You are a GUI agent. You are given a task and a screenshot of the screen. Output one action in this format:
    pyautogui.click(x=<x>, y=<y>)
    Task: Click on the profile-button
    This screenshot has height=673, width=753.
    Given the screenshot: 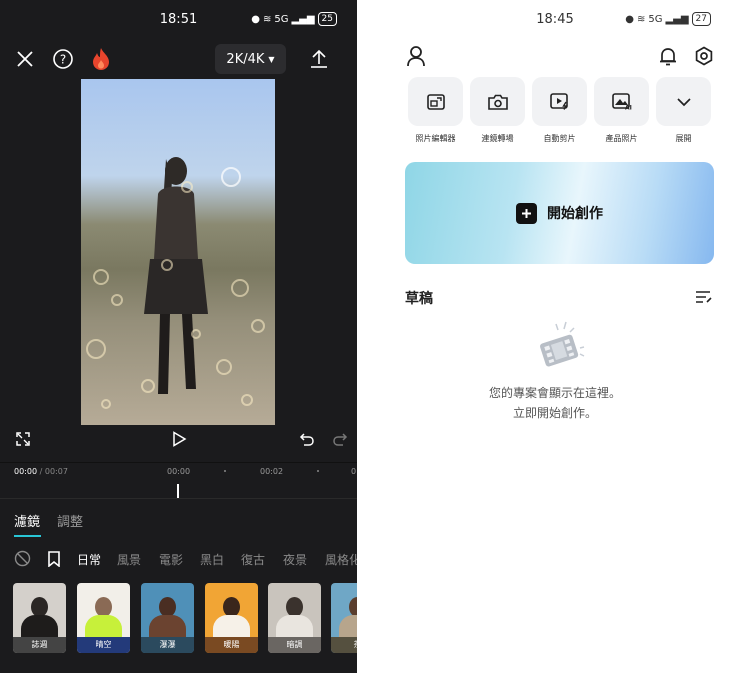 What is the action you would take?
    pyautogui.click(x=416, y=56)
    